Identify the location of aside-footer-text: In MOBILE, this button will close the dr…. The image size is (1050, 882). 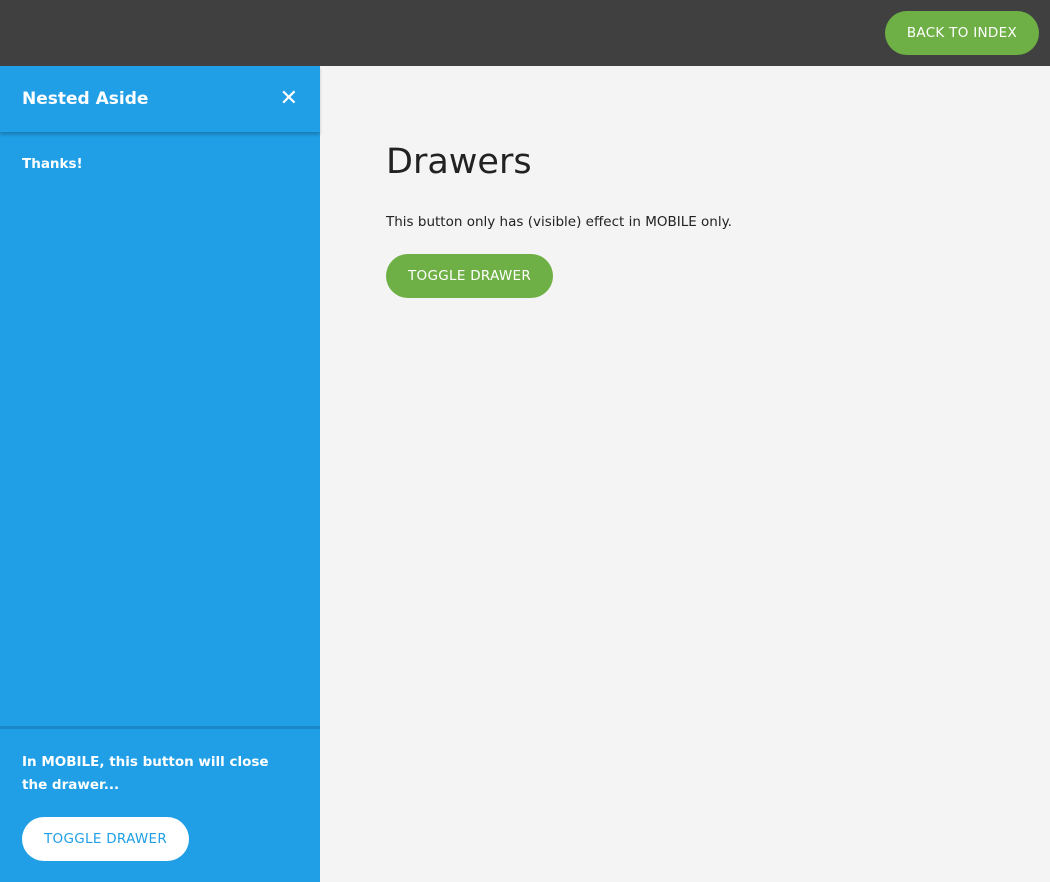
(145, 773).